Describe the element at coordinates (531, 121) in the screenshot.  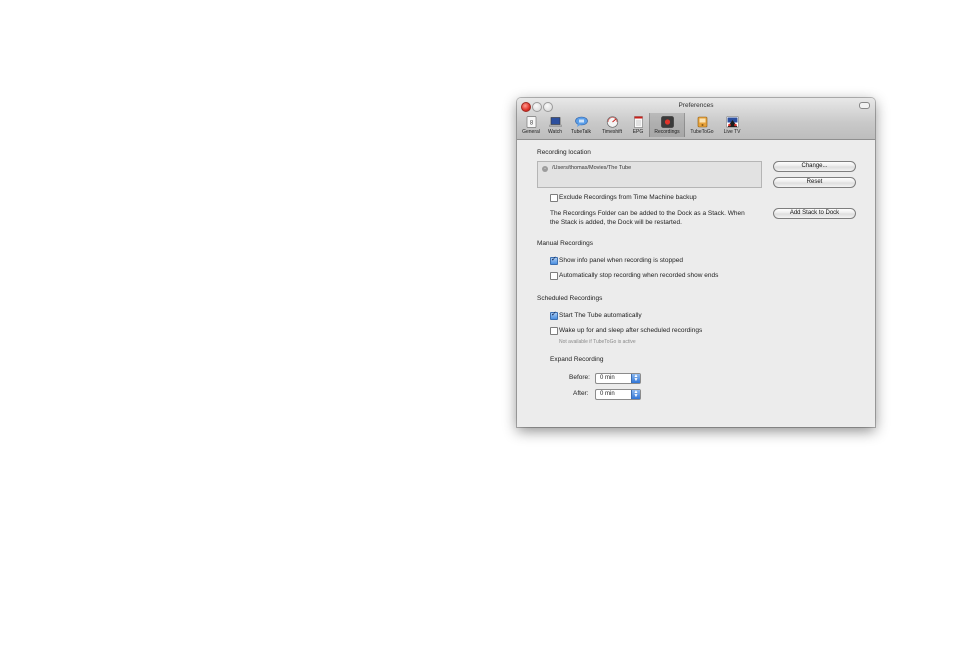
I see `general-icon: 8` at that location.